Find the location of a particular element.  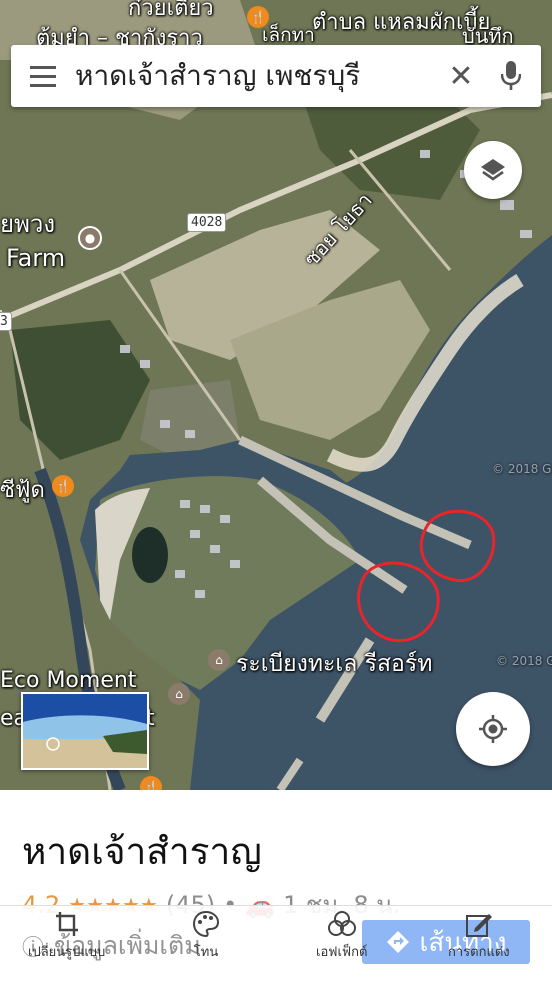

beach-photo-image is located at coordinates (85, 731).